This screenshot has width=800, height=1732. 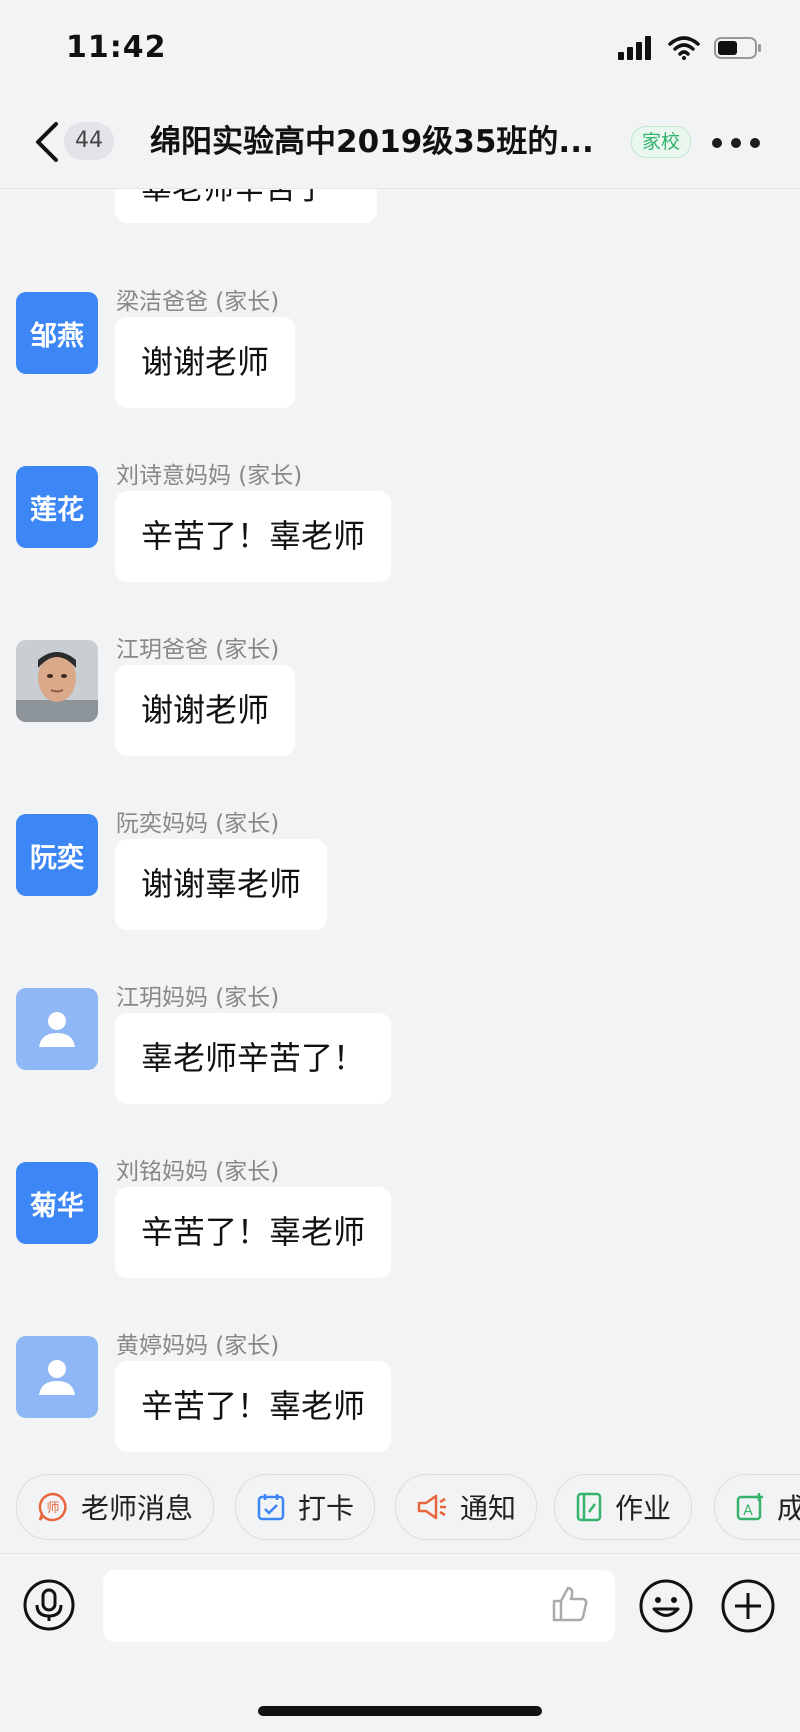 I want to click on quick-action-check-in: 打卡, so click(x=305, y=1507).